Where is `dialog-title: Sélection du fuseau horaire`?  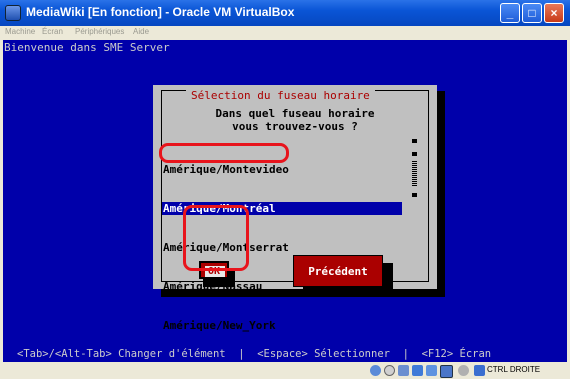
dialog-title: Sélection du fuseau horaire is located at coordinates (280, 95).